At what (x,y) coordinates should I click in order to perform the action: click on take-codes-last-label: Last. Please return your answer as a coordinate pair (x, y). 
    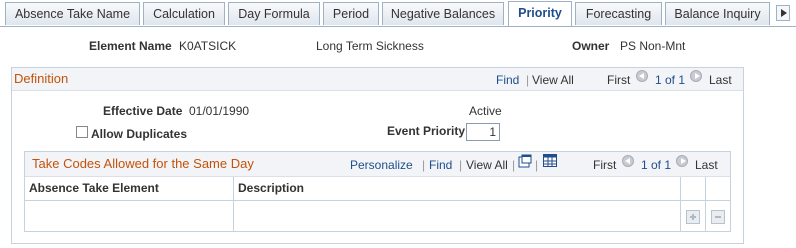
    Looking at the image, I should click on (706, 165).